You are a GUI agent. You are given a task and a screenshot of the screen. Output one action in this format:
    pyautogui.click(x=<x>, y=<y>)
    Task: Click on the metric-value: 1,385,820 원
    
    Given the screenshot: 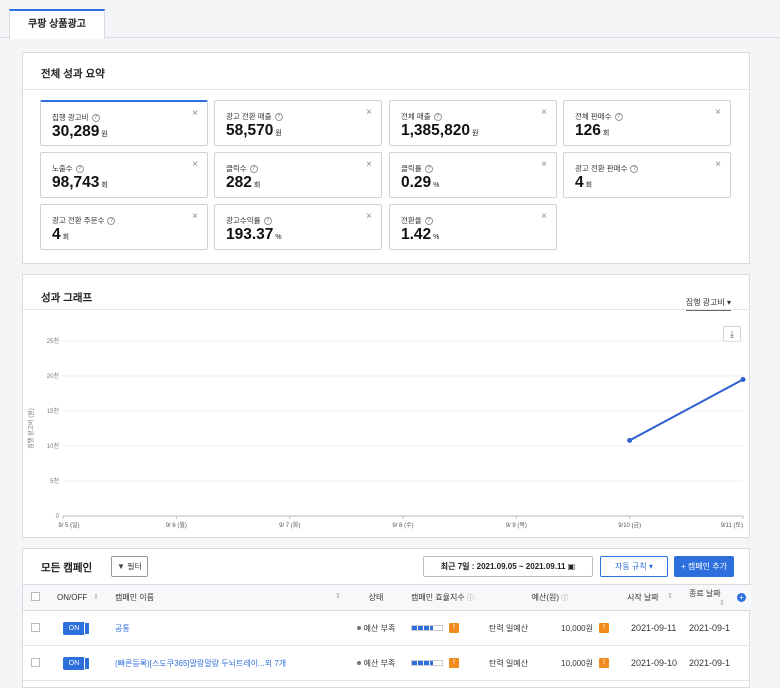 What is the action you would take?
    pyautogui.click(x=440, y=130)
    